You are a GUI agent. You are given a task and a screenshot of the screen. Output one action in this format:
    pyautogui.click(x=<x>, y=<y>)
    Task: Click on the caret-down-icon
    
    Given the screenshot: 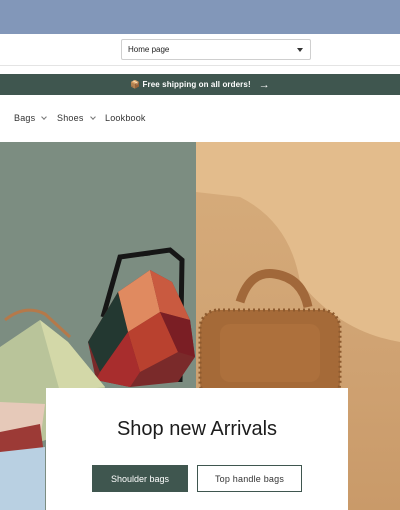 What is the action you would take?
    pyautogui.click(x=300, y=50)
    